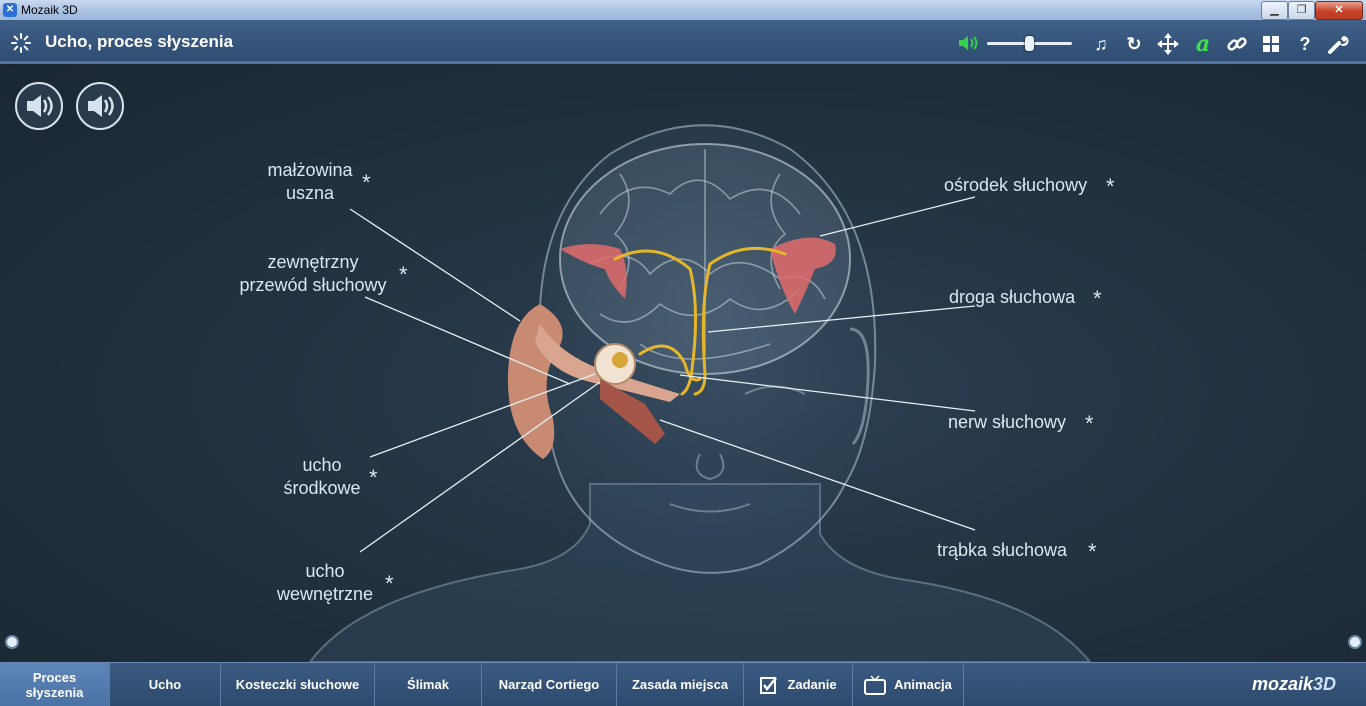 This screenshot has height=706, width=1366. What do you see at coordinates (1168, 44) in the screenshot?
I see `move-icon` at bounding box center [1168, 44].